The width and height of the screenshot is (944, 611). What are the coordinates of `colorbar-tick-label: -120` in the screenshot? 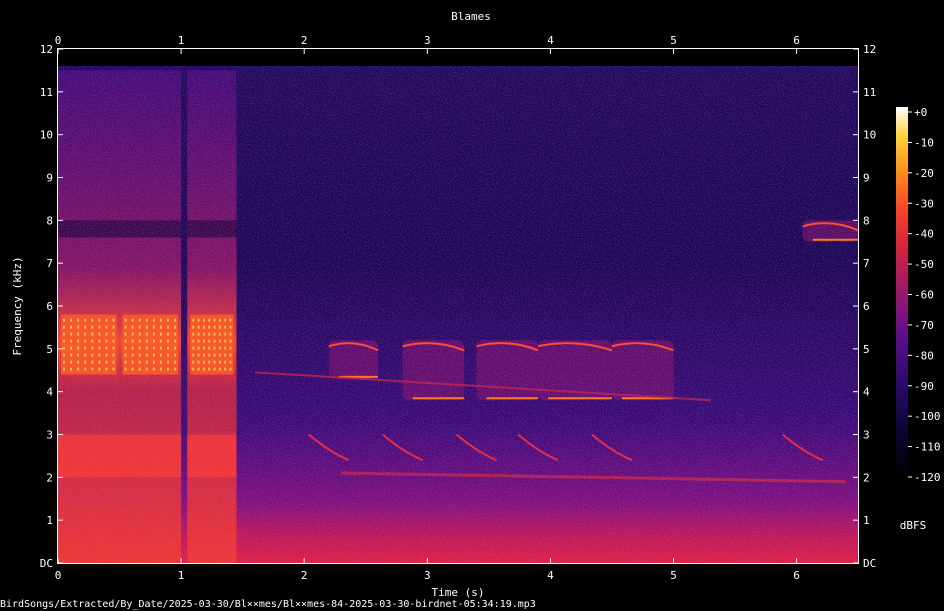 It's located at (927, 477).